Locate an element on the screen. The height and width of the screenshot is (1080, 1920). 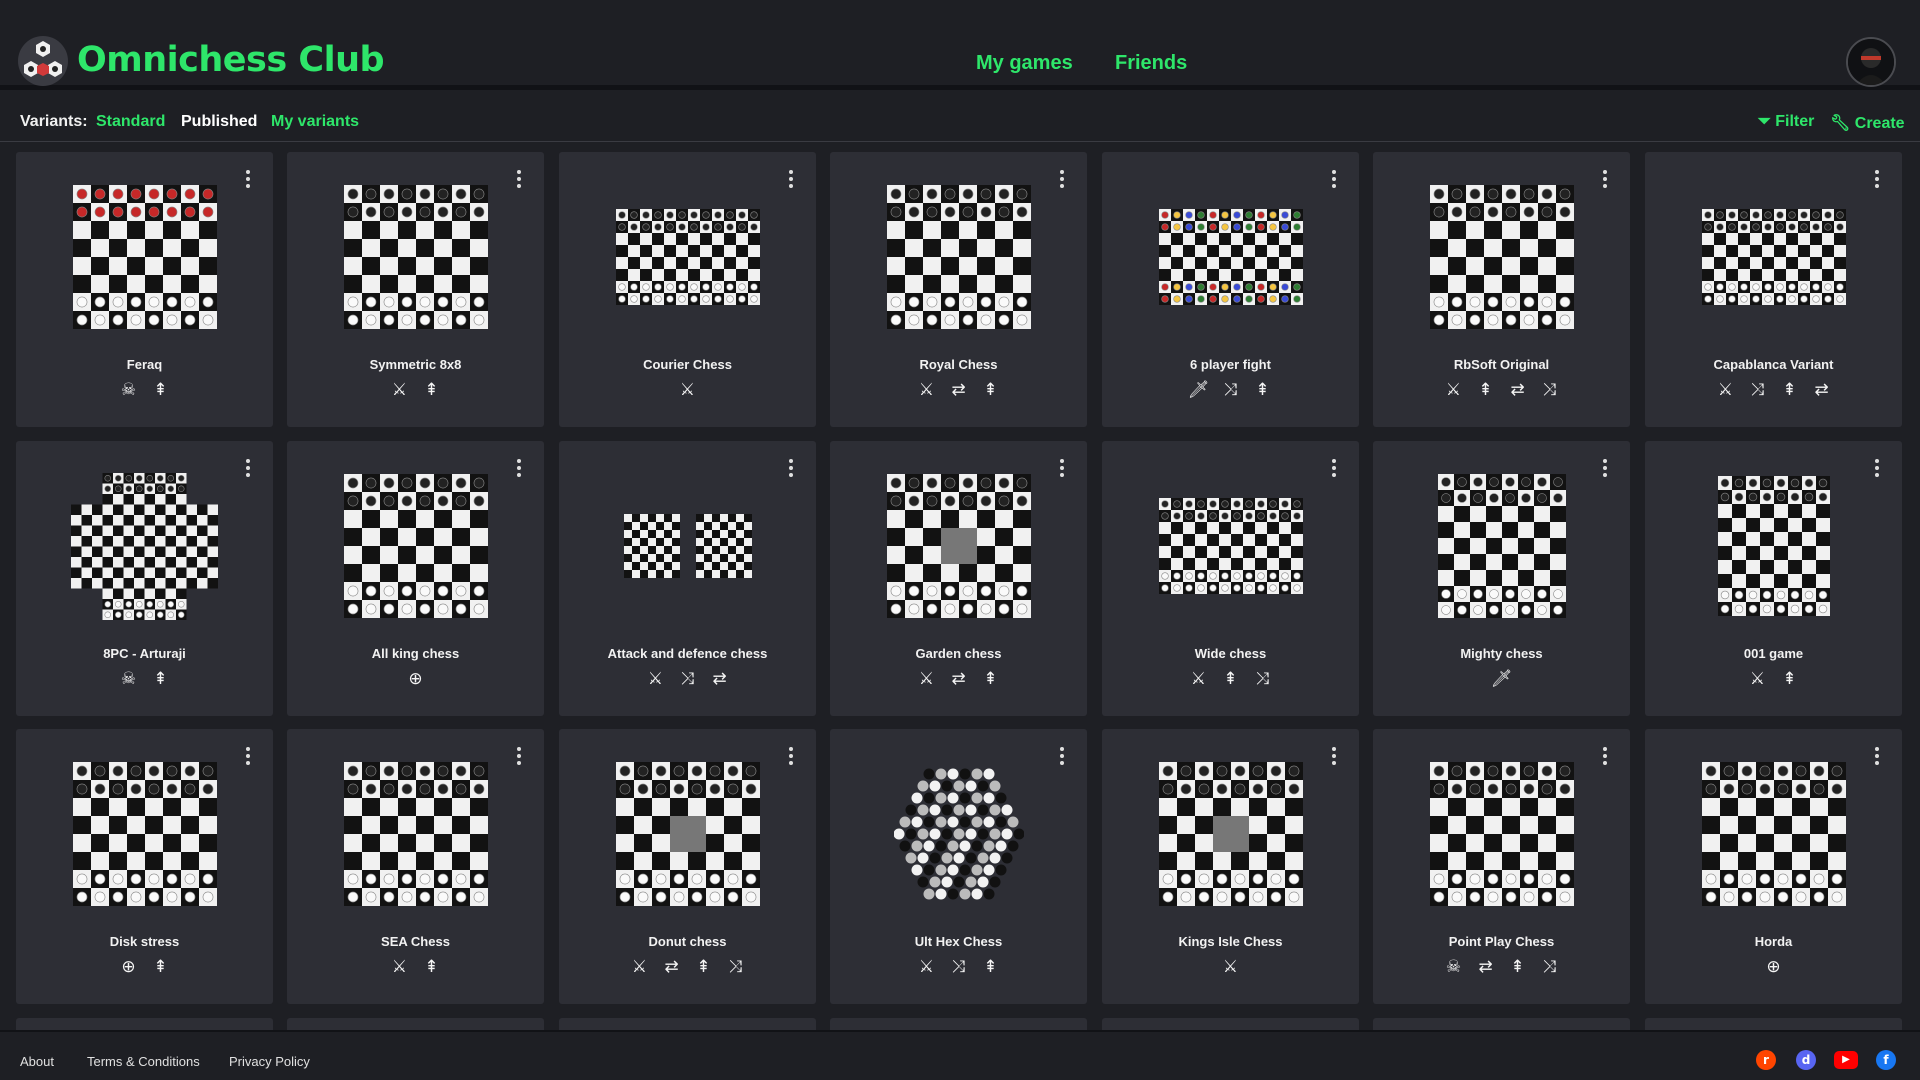
variant-card: Mighty chess 🗡 is located at coordinates (1501, 578).